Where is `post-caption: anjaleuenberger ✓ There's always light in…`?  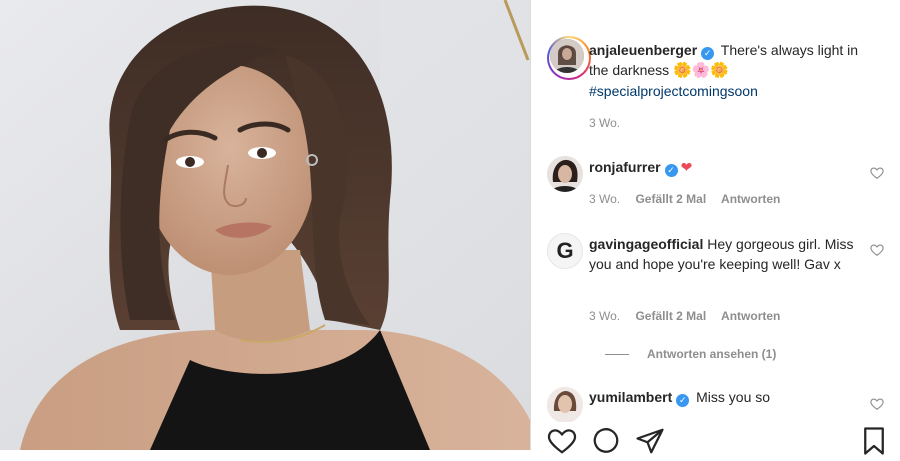
post-caption: anjaleuenberger ✓ There's always light in… is located at coordinates (729, 70).